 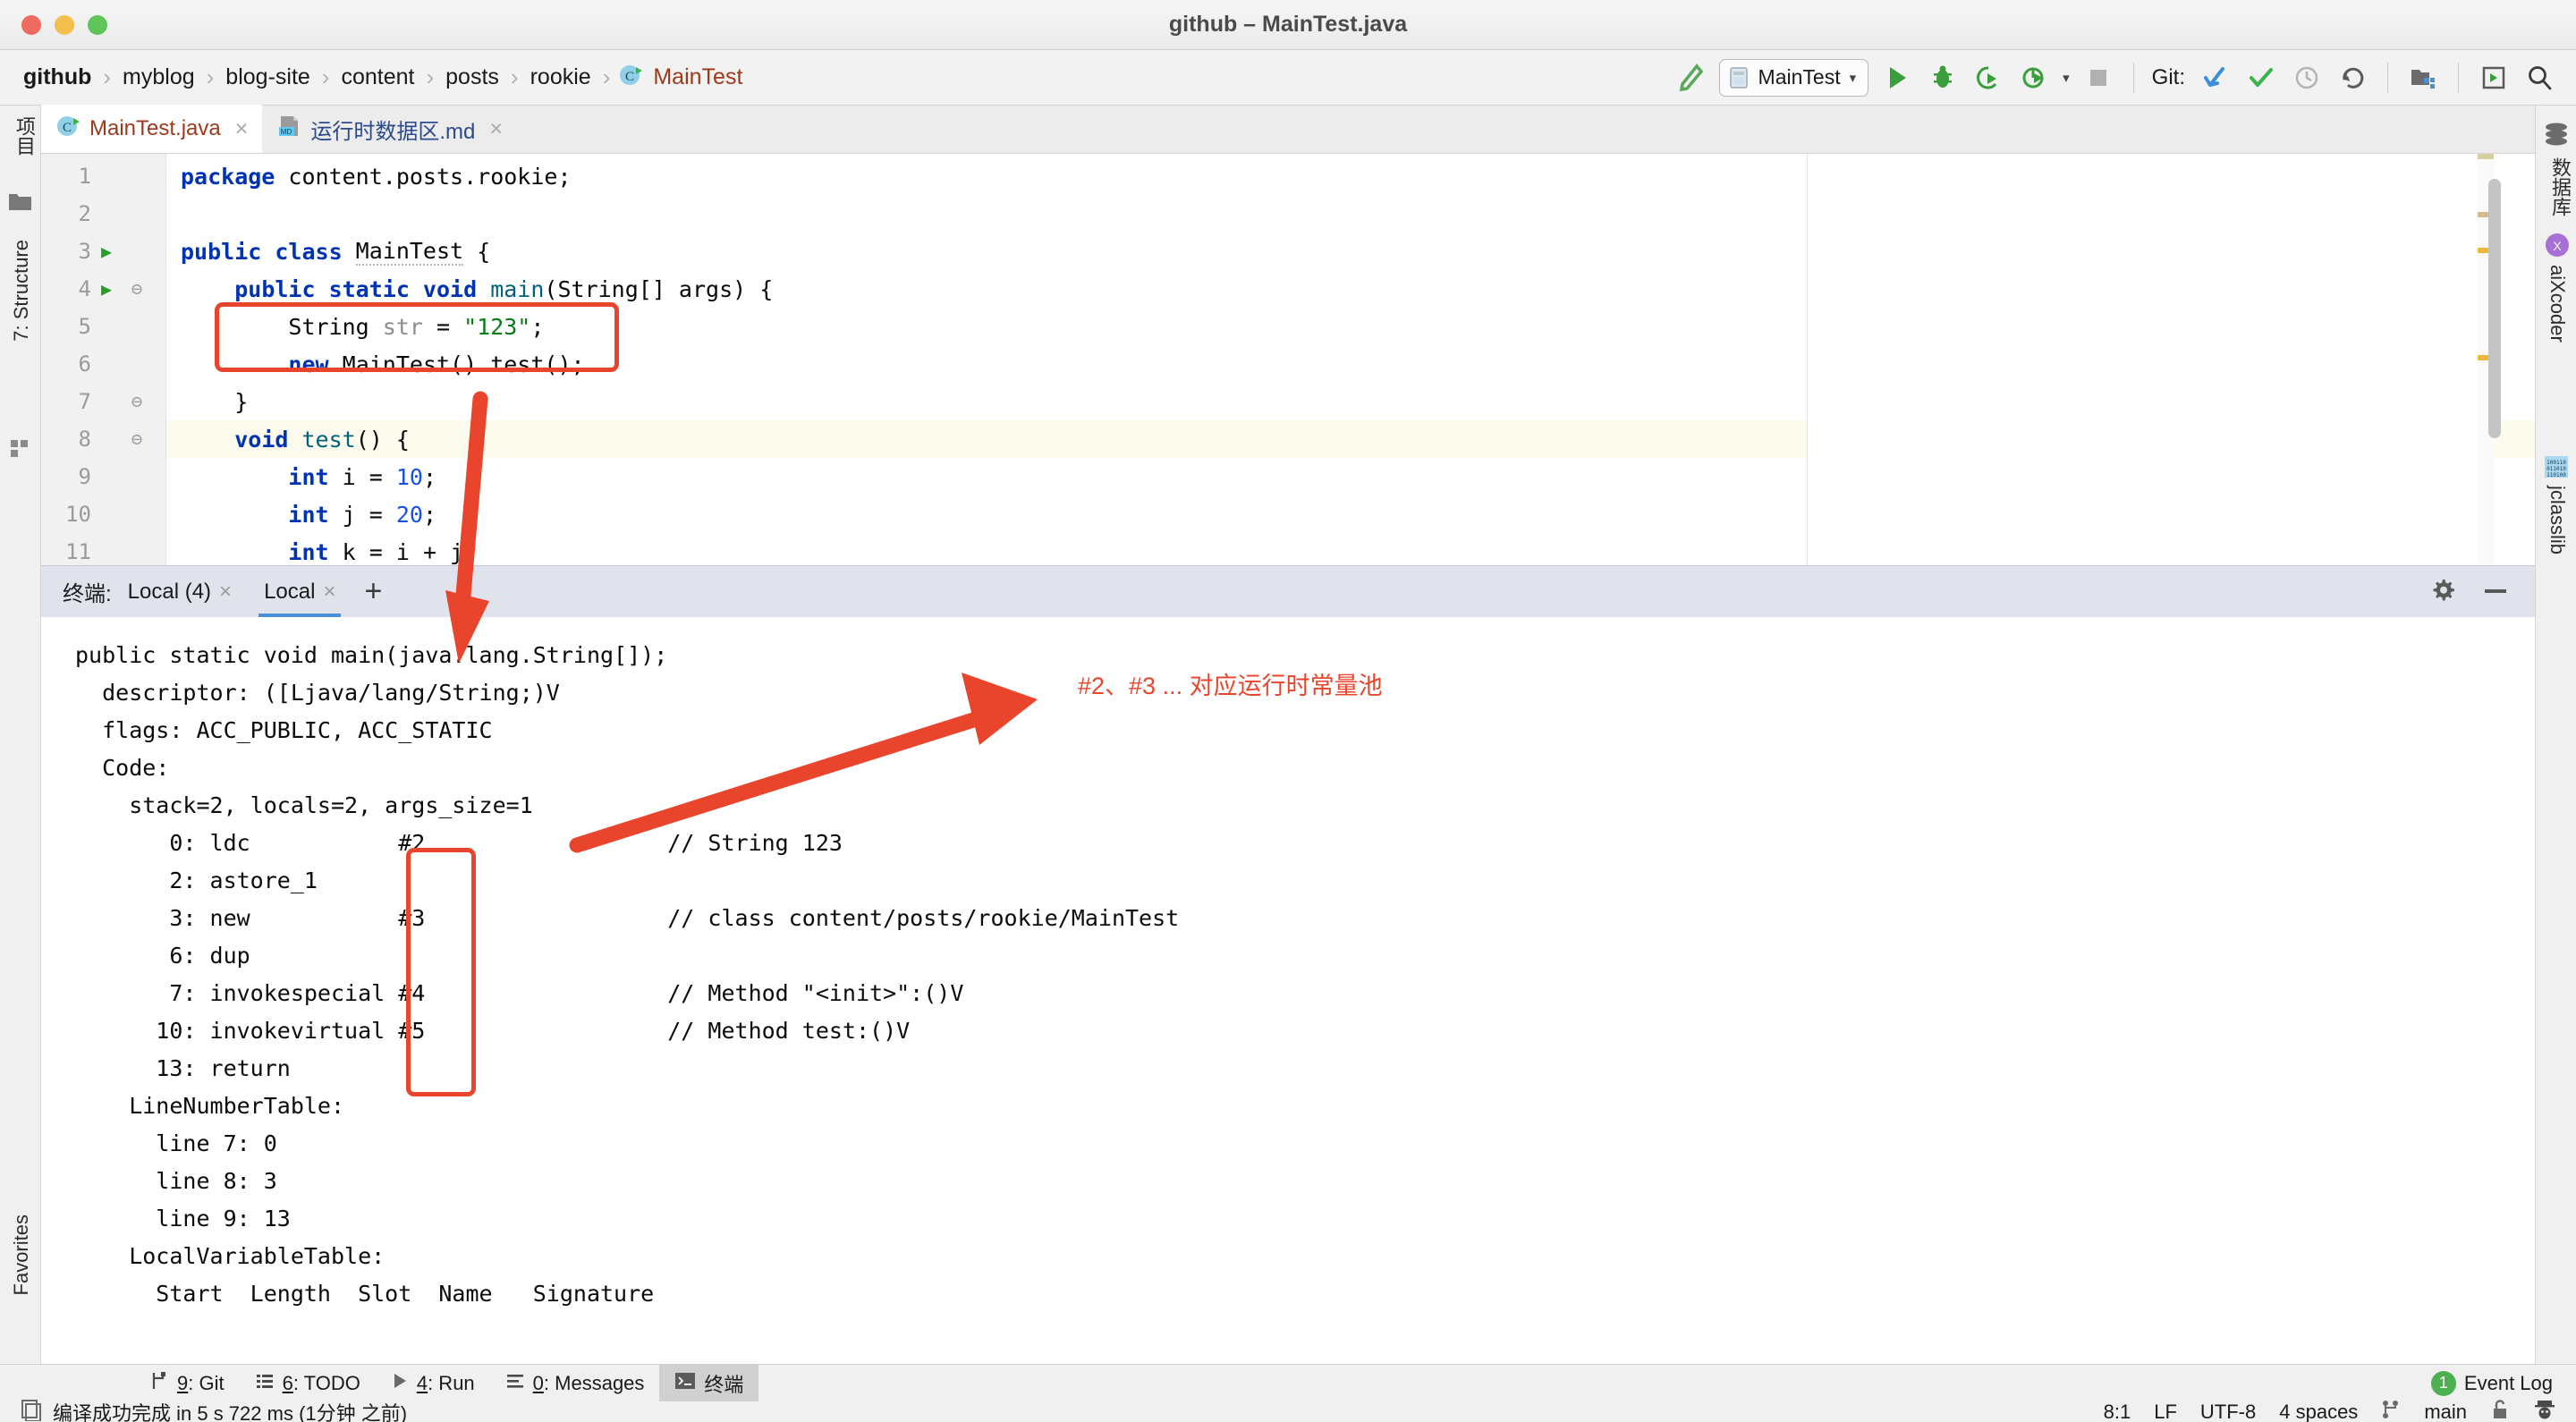 What do you see at coordinates (268, 77) in the screenshot?
I see `breadcrumb-item-blog-site: blog-site` at bounding box center [268, 77].